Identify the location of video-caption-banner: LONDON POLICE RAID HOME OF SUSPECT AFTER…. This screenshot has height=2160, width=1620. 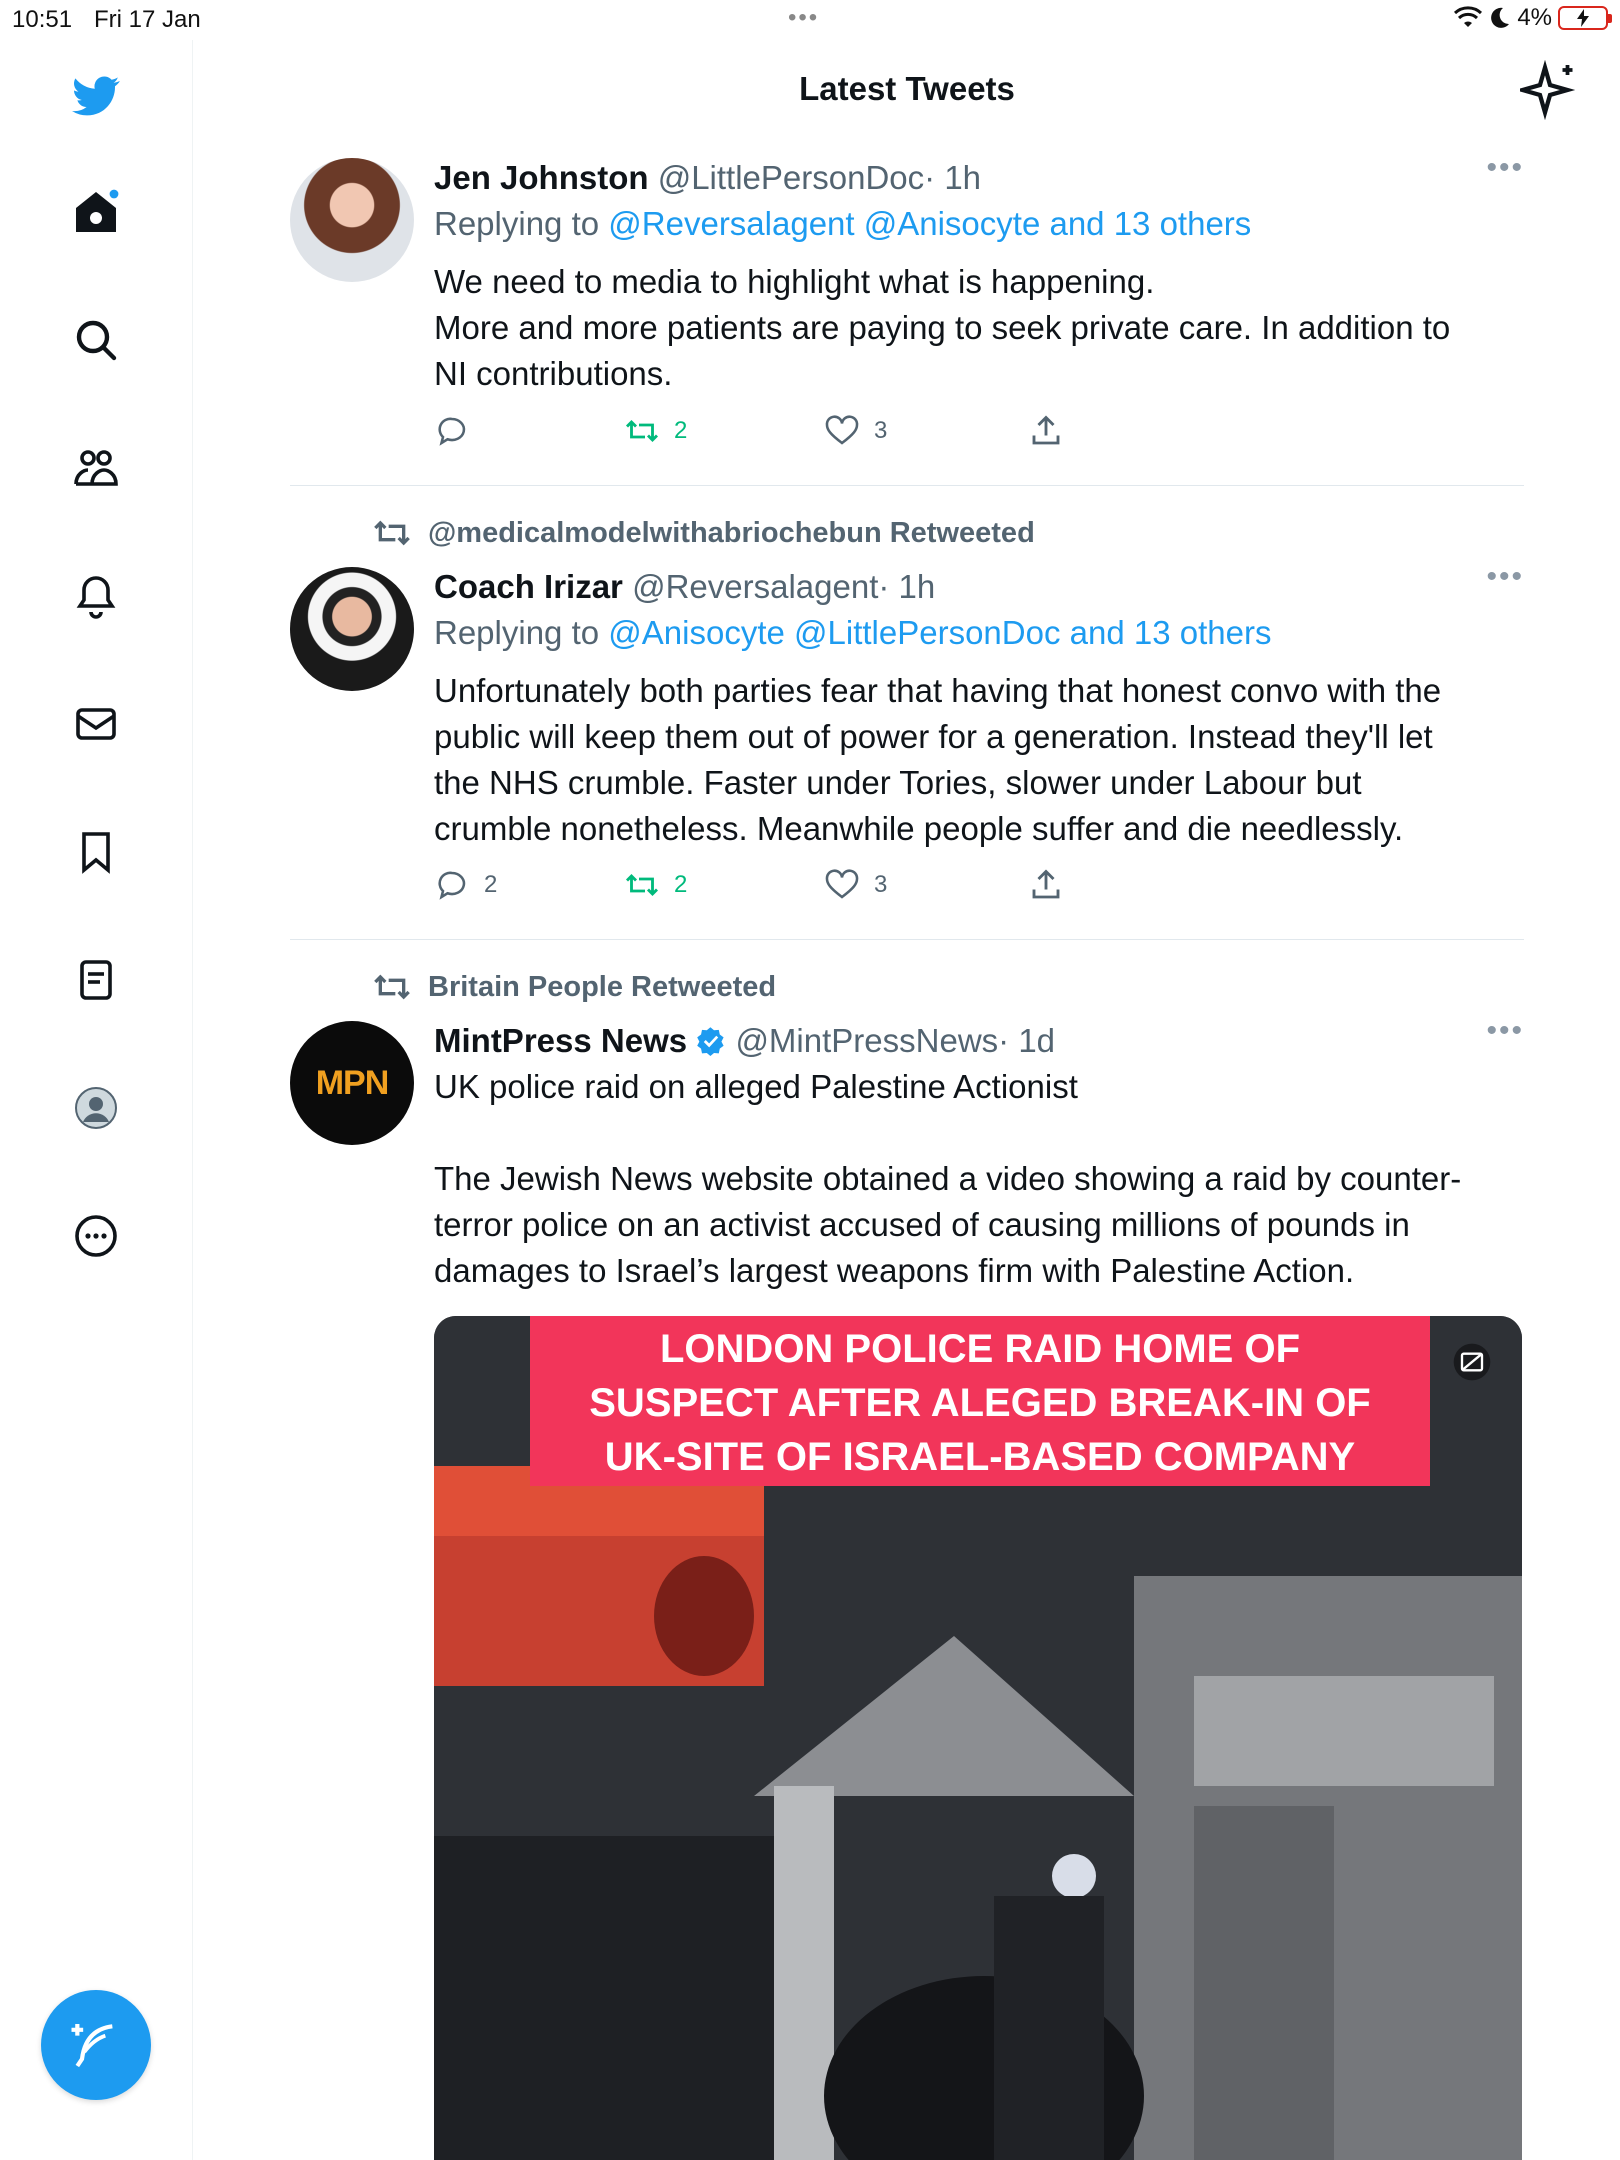
(980, 1401).